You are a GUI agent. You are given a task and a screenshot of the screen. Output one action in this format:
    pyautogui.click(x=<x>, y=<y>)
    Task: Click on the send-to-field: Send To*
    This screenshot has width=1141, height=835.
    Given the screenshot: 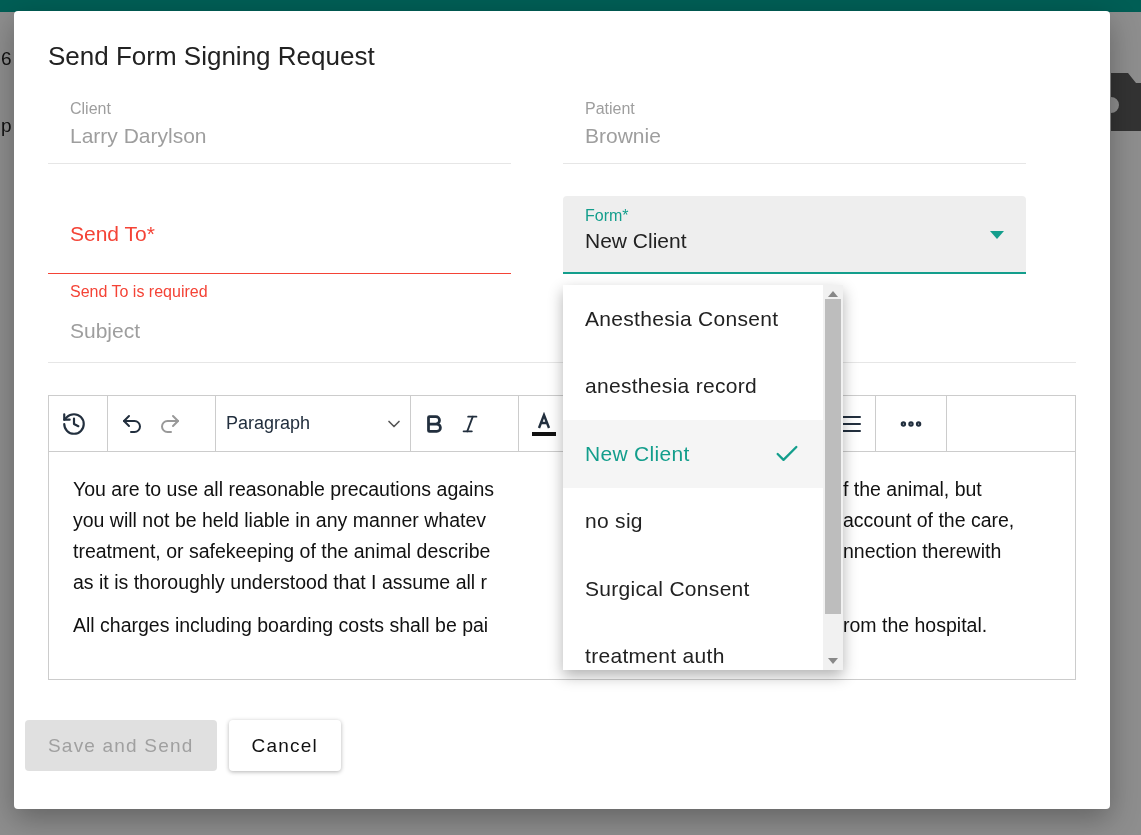 What is the action you would take?
    pyautogui.click(x=279, y=235)
    